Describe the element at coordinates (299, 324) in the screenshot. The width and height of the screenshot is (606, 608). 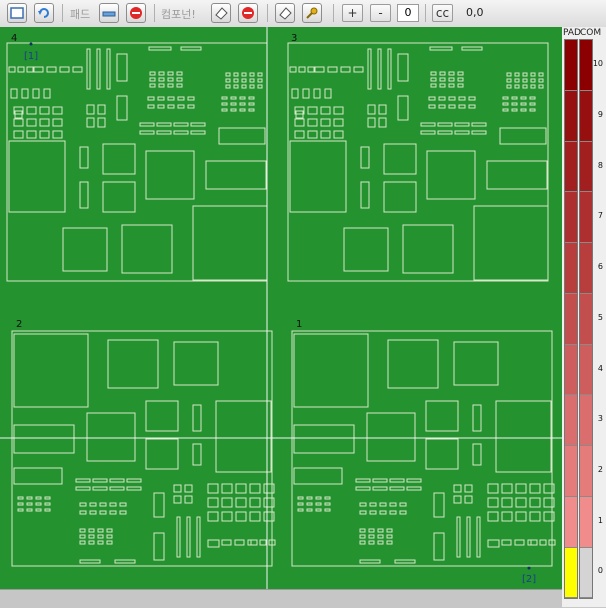
I see `quadrant-label-1: 1` at that location.